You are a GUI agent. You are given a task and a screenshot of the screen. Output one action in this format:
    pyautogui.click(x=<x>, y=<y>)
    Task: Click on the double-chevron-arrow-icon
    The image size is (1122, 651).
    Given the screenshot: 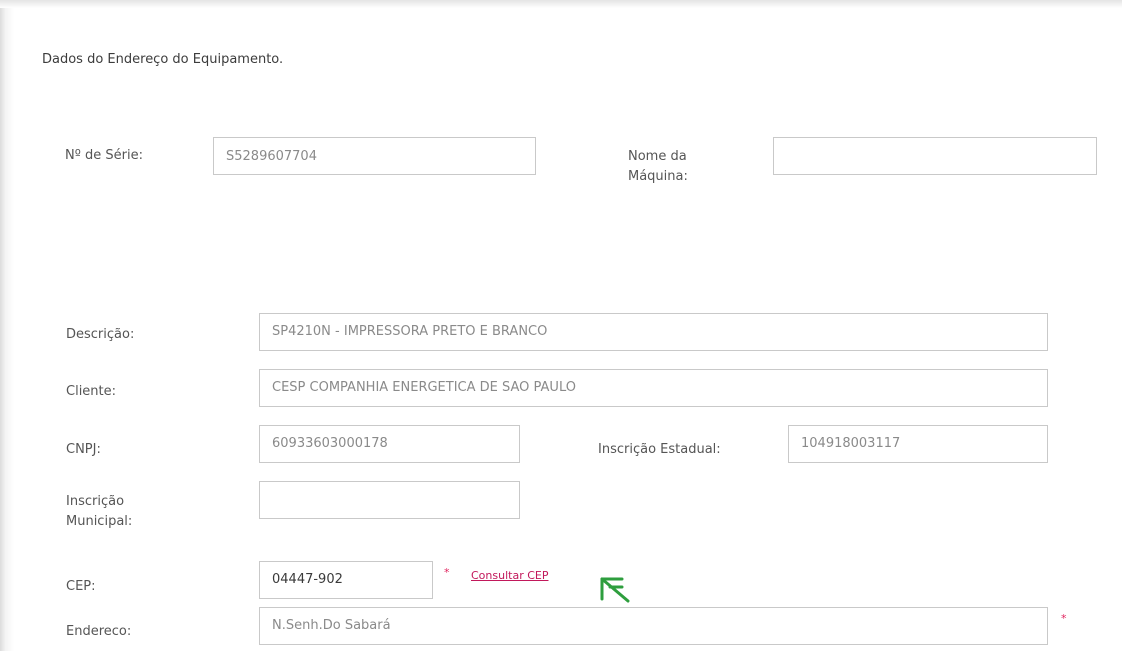 What is the action you would take?
    pyautogui.click(x=615, y=590)
    